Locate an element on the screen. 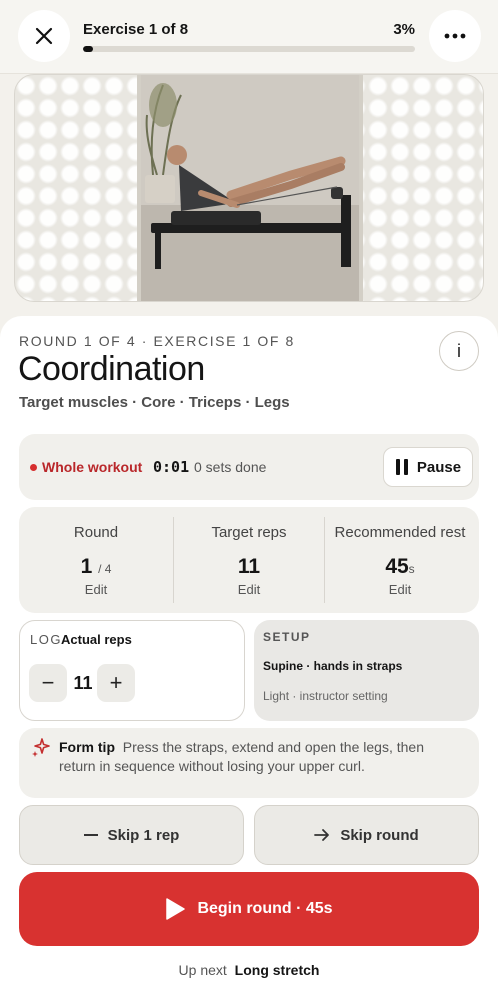 The height and width of the screenshot is (1000, 498). minus-icon is located at coordinates (90, 835).